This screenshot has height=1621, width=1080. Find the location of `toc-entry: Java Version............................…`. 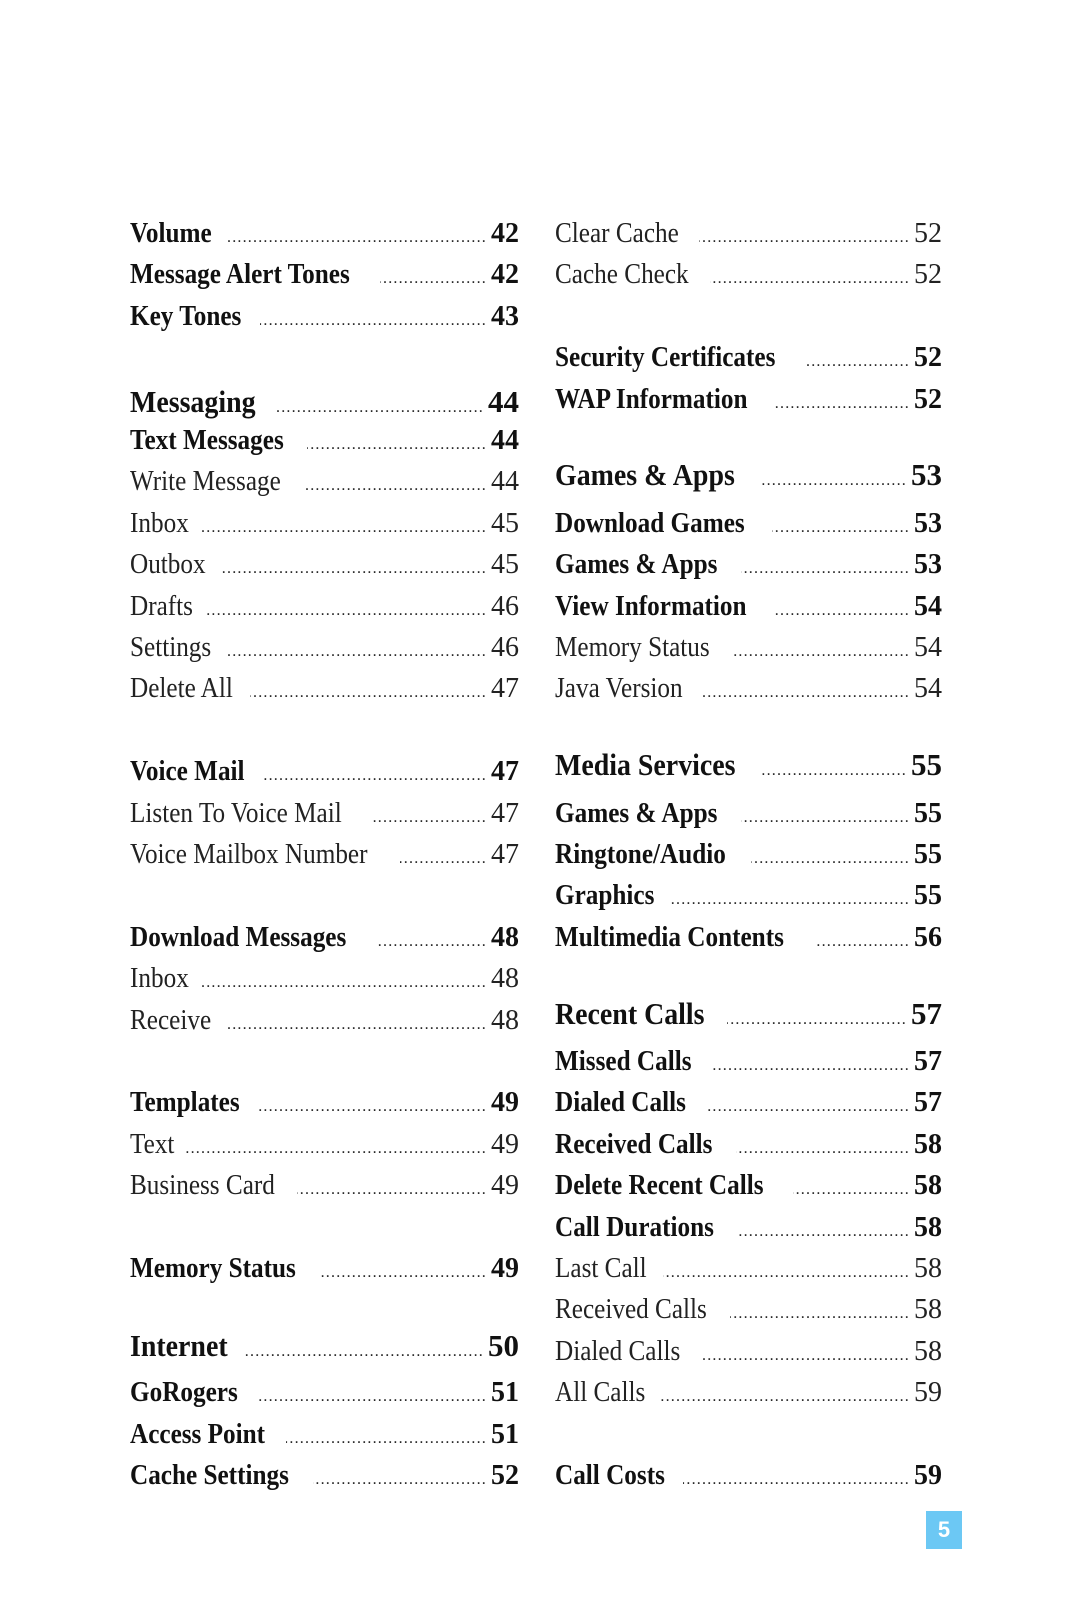

toc-entry: Java Version............................… is located at coordinates (748, 692).